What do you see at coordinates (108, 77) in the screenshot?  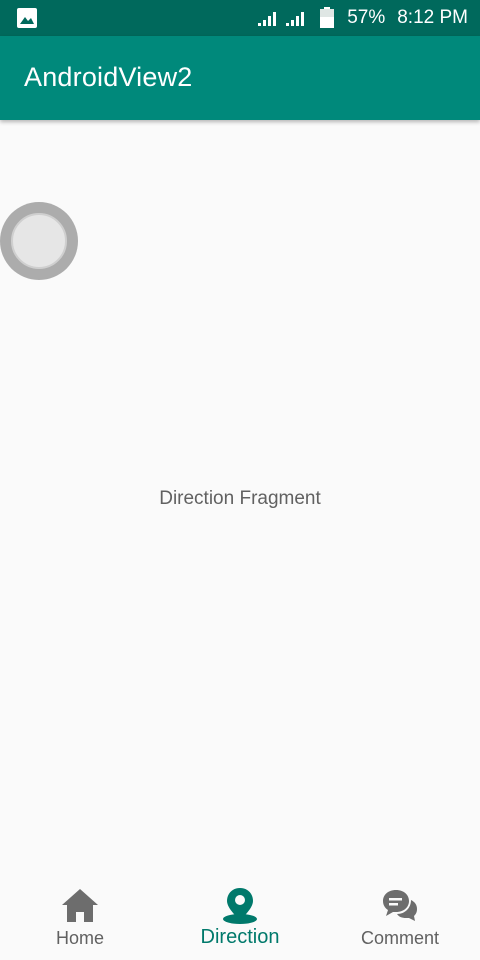 I see `app-title: AndroidView2` at bounding box center [108, 77].